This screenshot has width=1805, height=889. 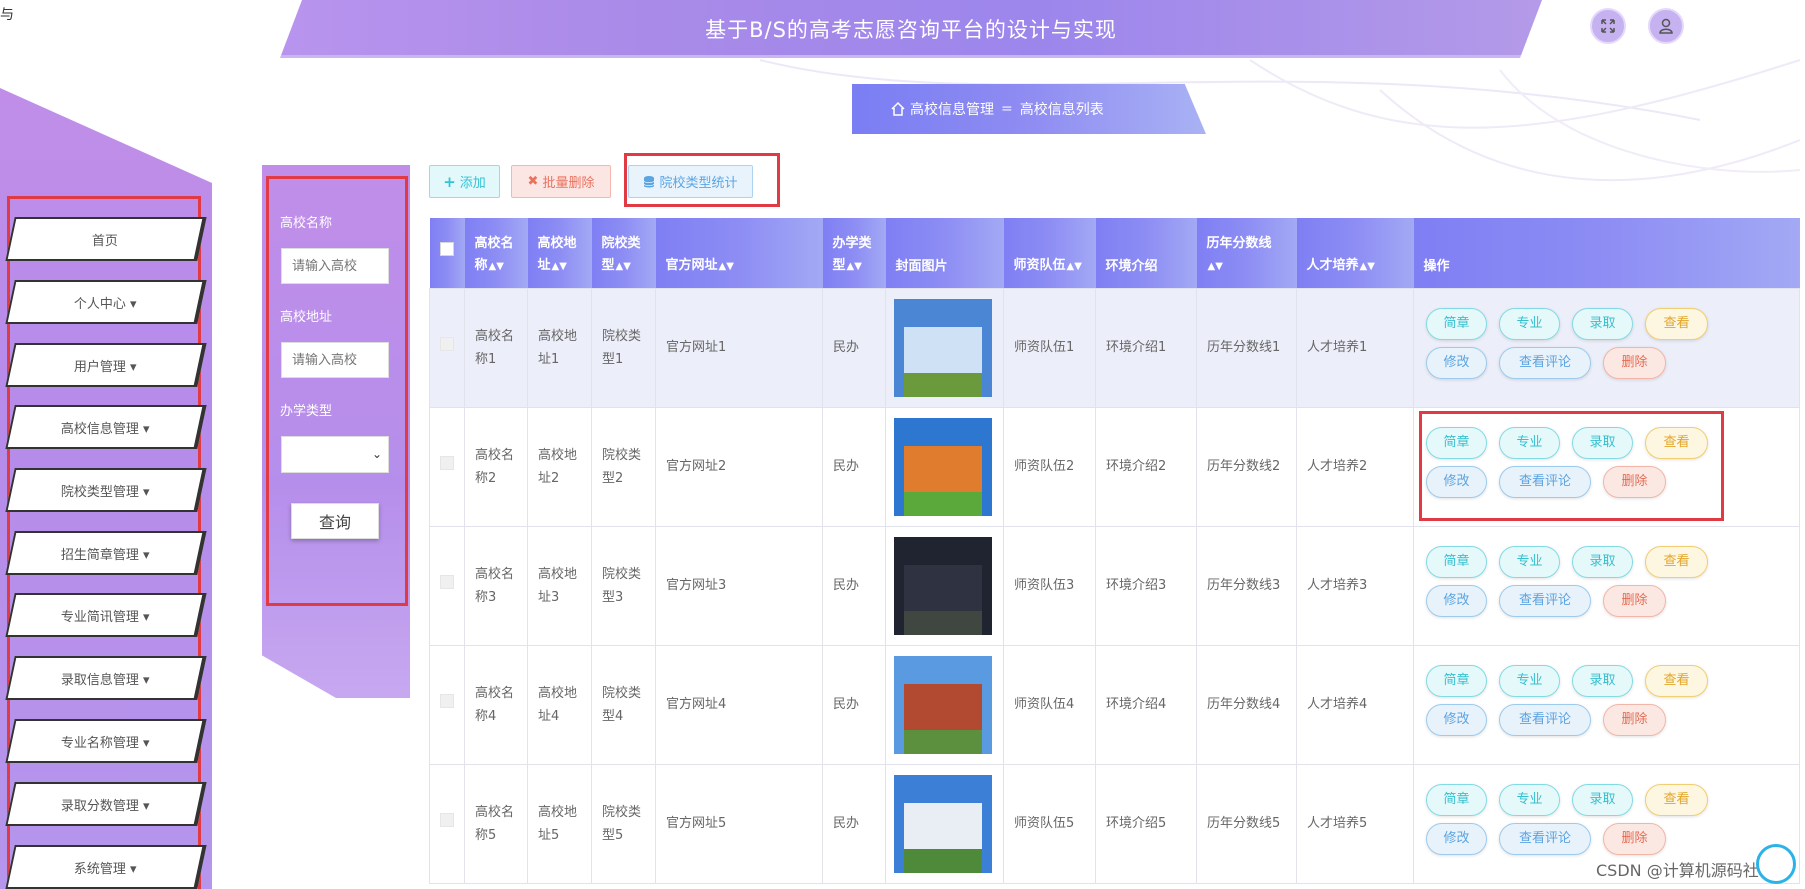 I want to click on cell-name: 高校名称5, so click(x=496, y=823).